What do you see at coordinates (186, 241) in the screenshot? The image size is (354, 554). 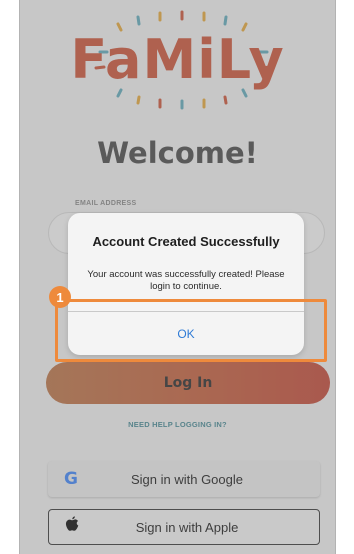 I see `dialog-title: Account Created Successfully` at bounding box center [186, 241].